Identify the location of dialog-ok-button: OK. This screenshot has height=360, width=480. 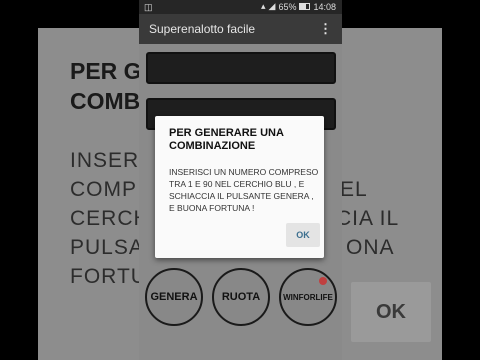
(303, 235).